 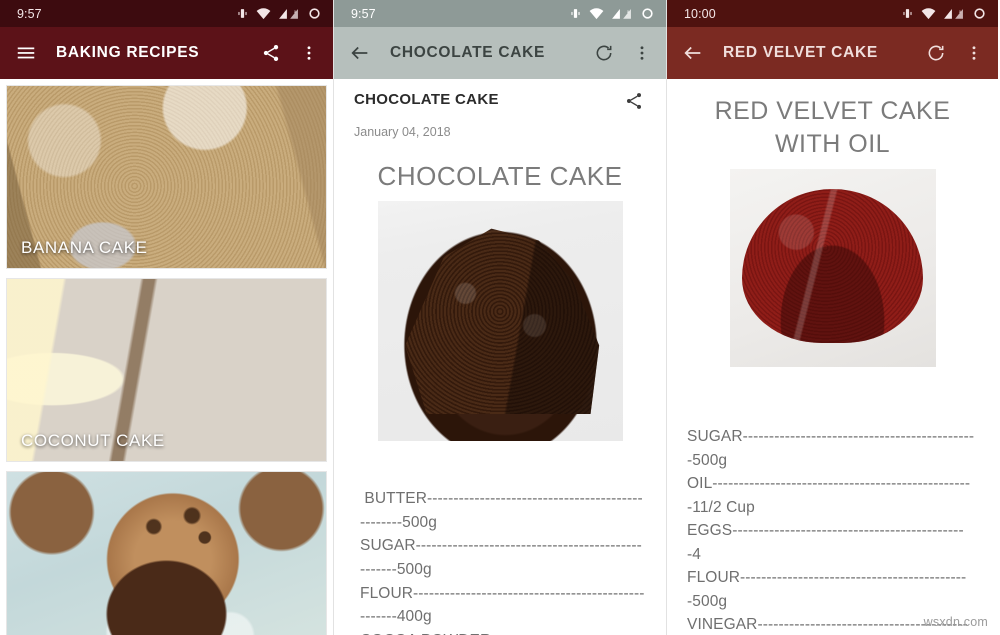 I want to click on list-item: CHOCOLATE CAKE, so click(x=166, y=553).